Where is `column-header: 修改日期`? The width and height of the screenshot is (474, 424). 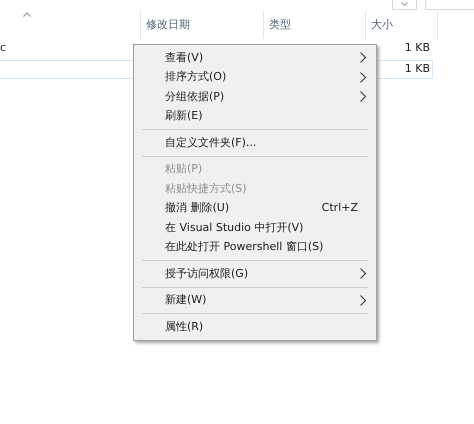
column-header: 修改日期 is located at coordinates (202, 25).